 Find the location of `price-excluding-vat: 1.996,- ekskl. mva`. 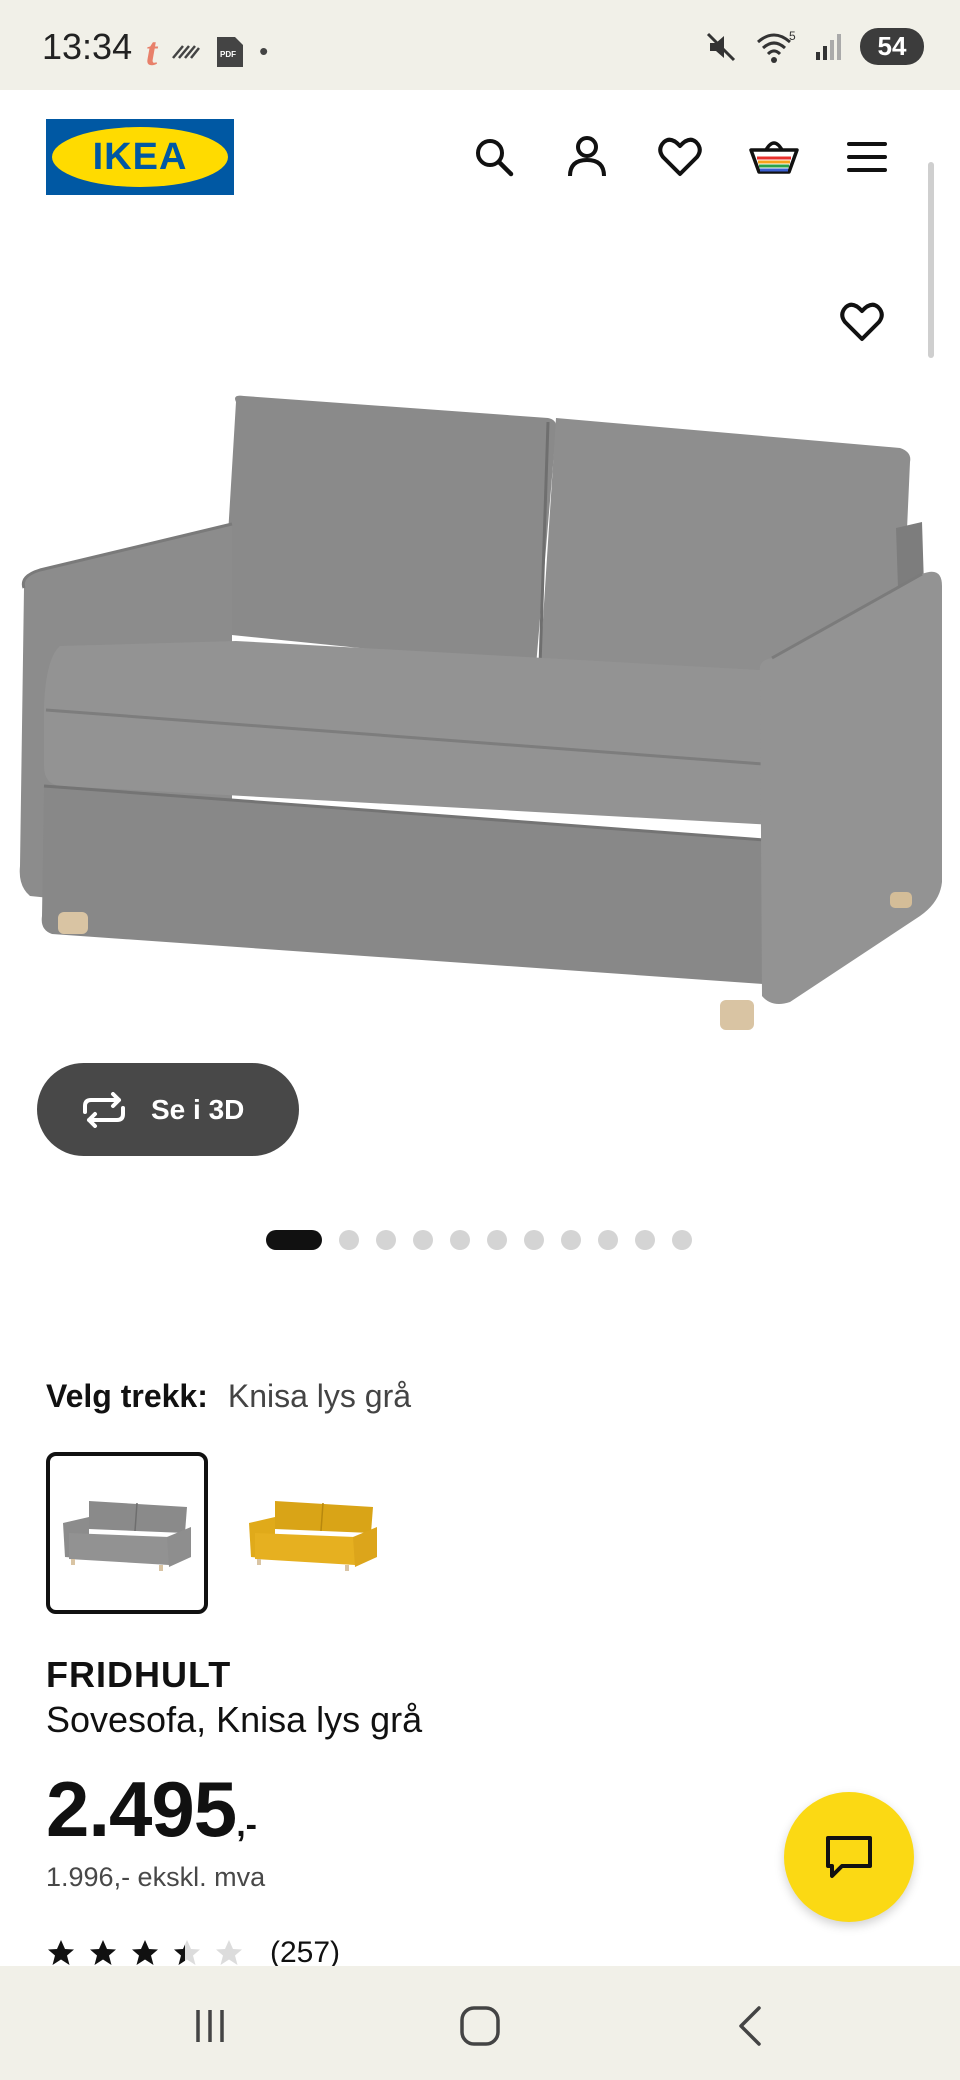

price-excluding-vat: 1.996,- ekskl. mva is located at coordinates (156, 1877).